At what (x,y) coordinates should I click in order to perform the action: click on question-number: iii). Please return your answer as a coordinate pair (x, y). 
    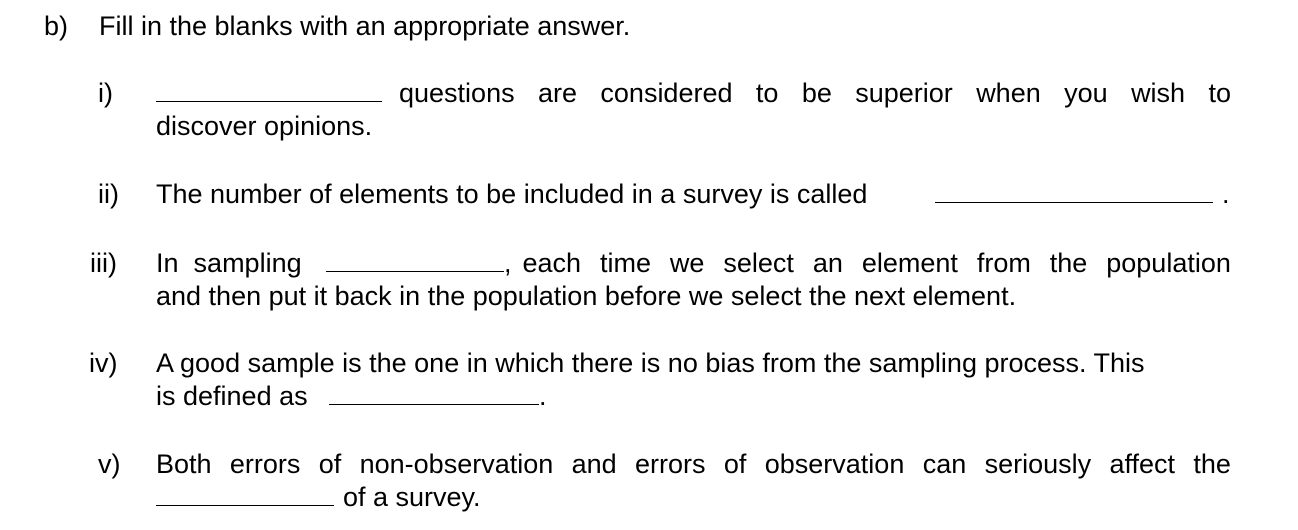
    Looking at the image, I should click on (103, 263).